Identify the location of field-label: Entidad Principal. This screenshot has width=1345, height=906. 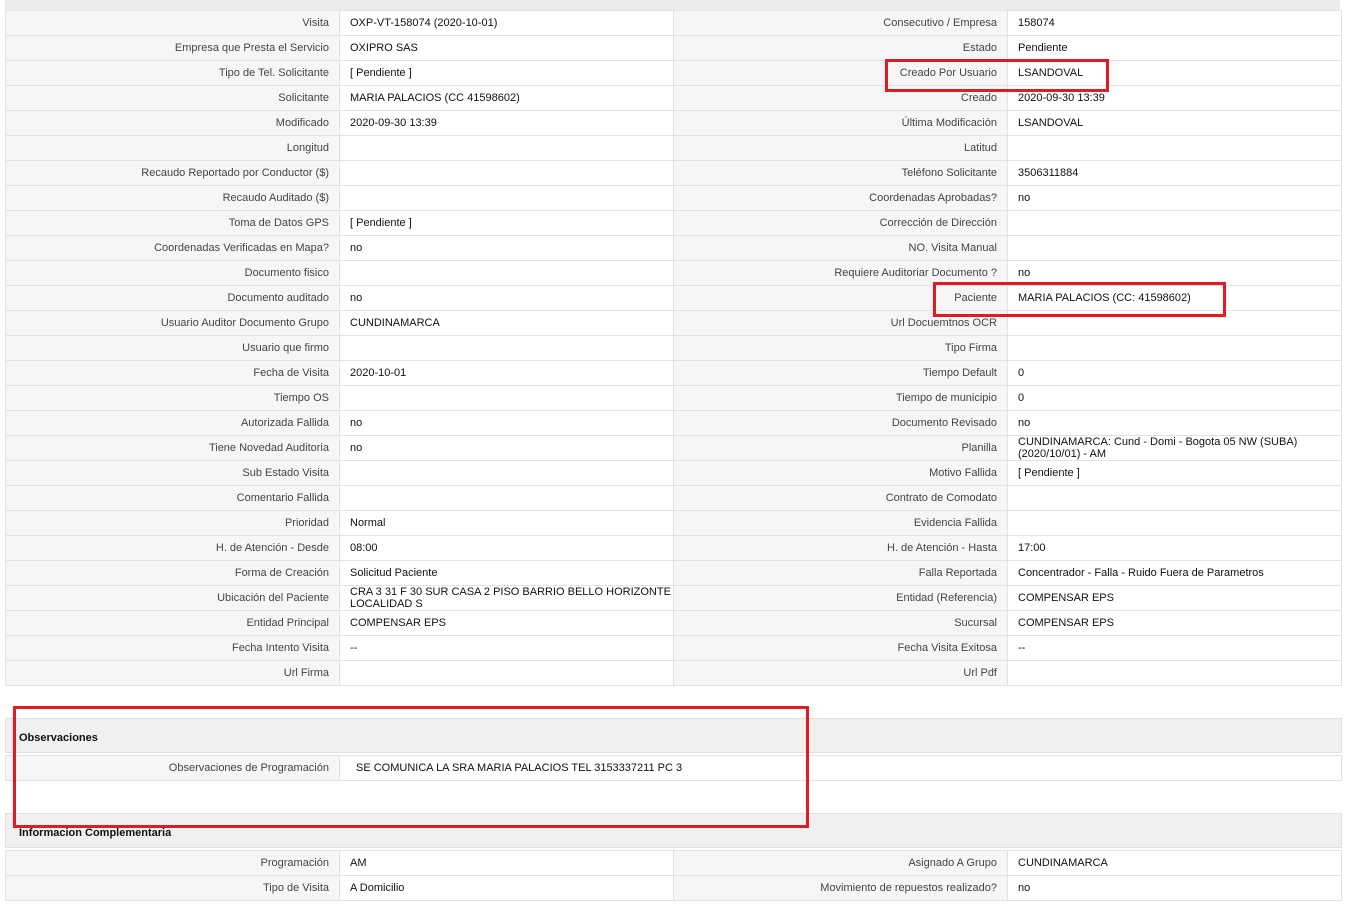
(172, 623).